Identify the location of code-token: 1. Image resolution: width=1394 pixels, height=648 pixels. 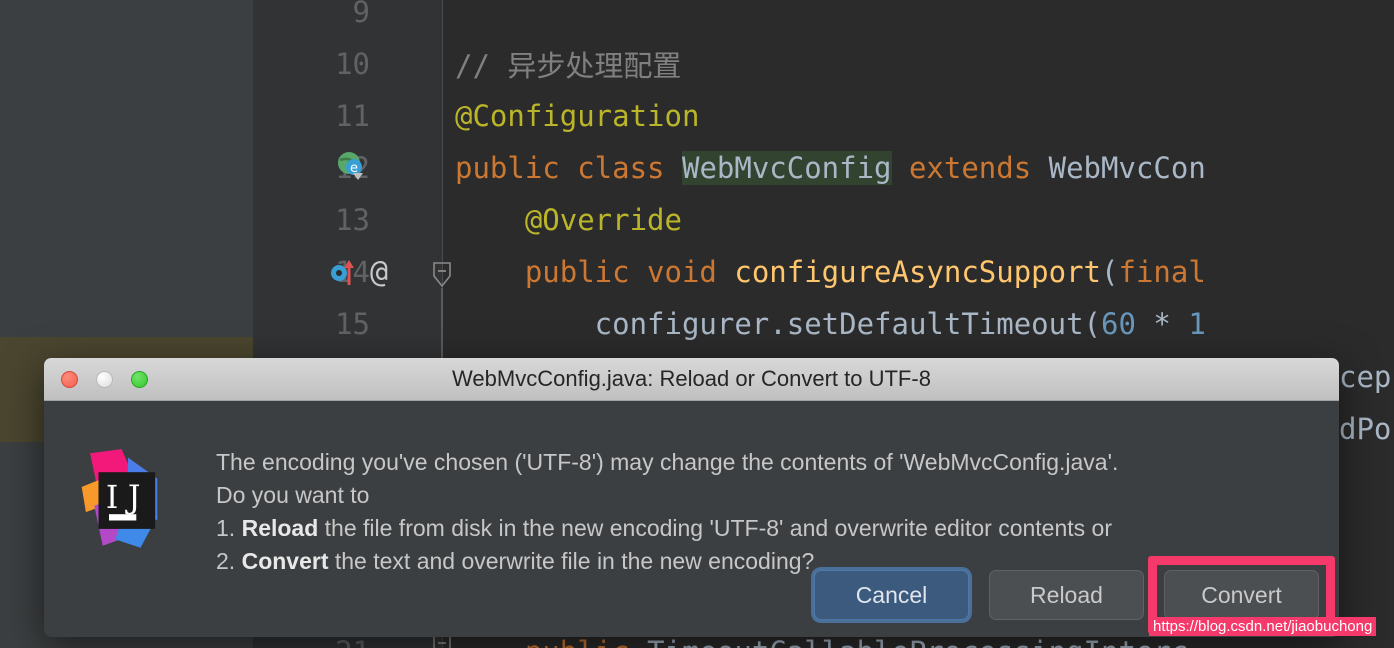
(1197, 324).